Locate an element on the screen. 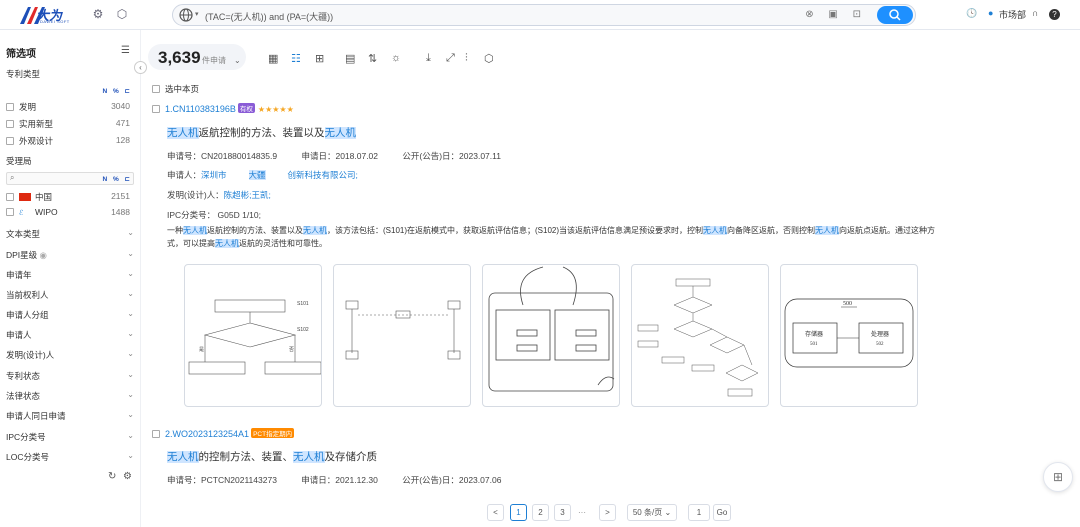  lightbulb-icon: ☼ is located at coordinates (396, 58).